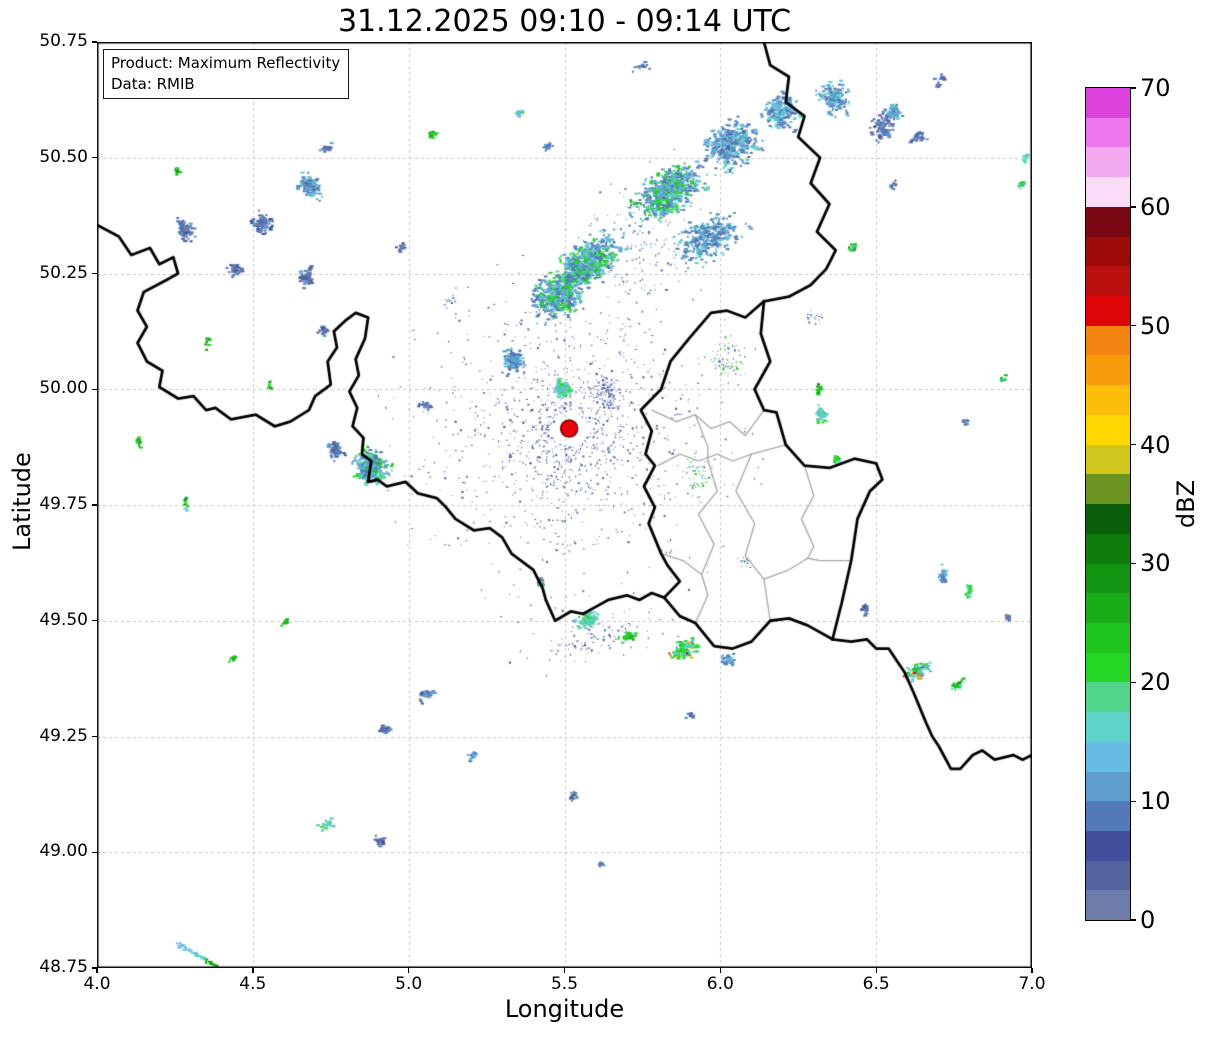 The width and height of the screenshot is (1219, 1040). I want to click on x-axis-label: Longitude, so click(564, 1009).